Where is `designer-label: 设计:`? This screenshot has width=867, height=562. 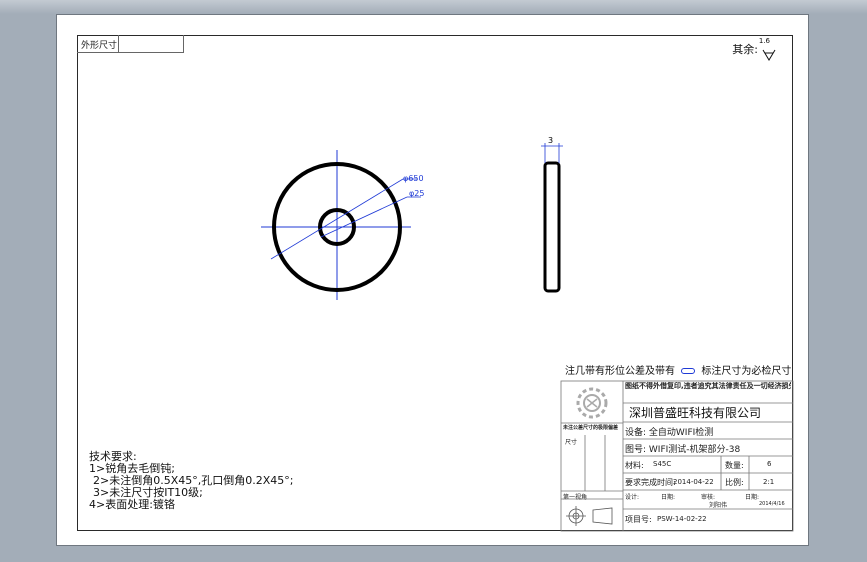 designer-label: 设计: is located at coordinates (632, 497).